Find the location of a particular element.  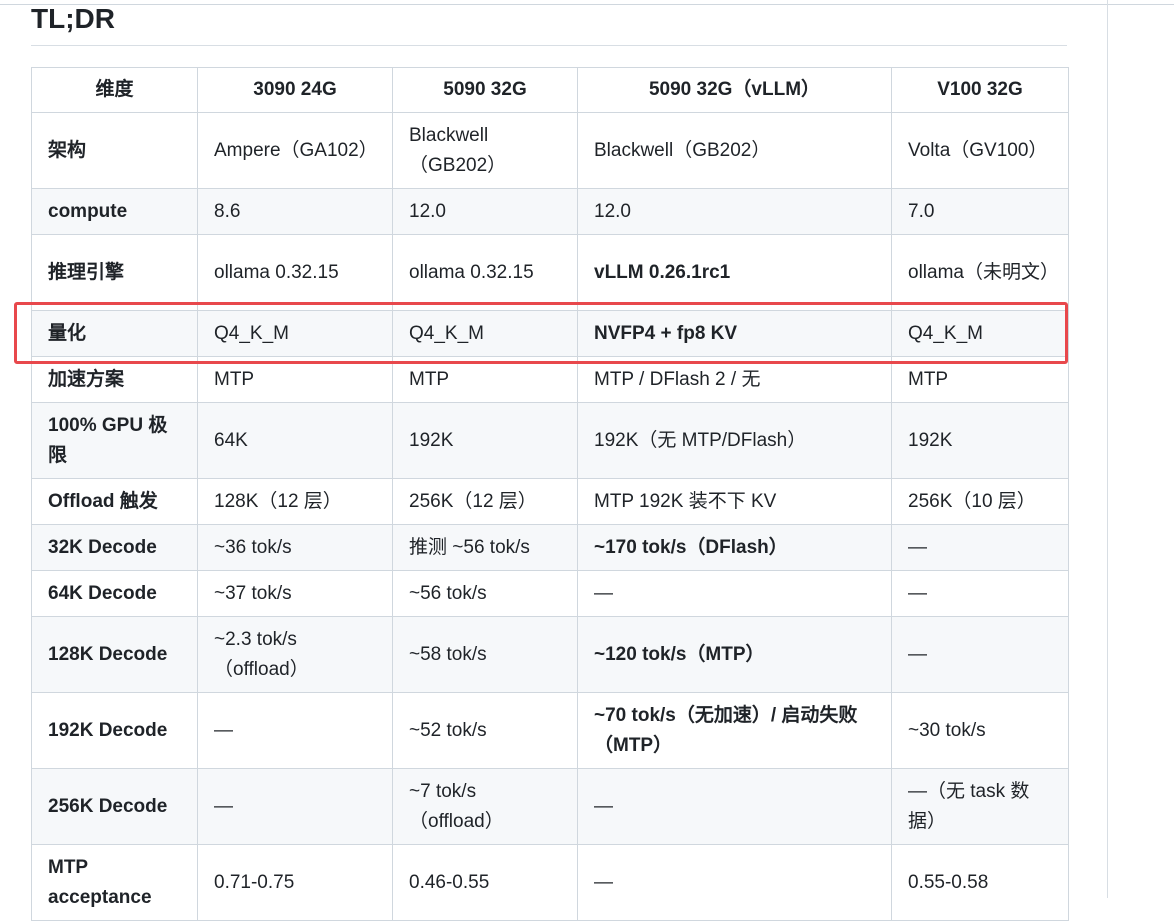

table-cell: 7.0 is located at coordinates (980, 211).